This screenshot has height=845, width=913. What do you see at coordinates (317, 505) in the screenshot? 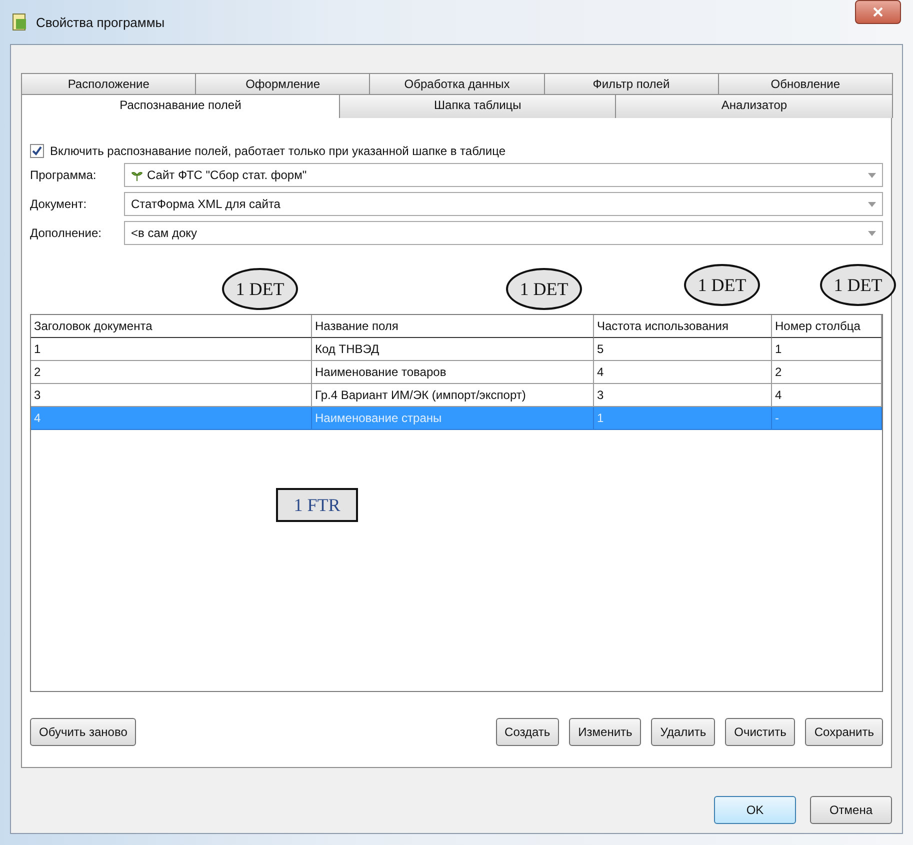
I see `annotation-label: 1 FTR` at bounding box center [317, 505].